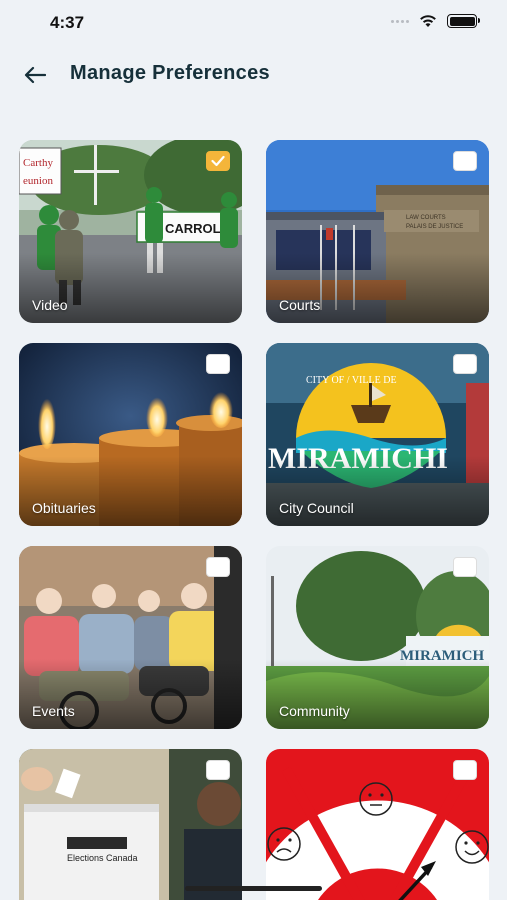 The height and width of the screenshot is (900, 507). What do you see at coordinates (300, 305) in the screenshot?
I see `card-label: Courts` at bounding box center [300, 305].